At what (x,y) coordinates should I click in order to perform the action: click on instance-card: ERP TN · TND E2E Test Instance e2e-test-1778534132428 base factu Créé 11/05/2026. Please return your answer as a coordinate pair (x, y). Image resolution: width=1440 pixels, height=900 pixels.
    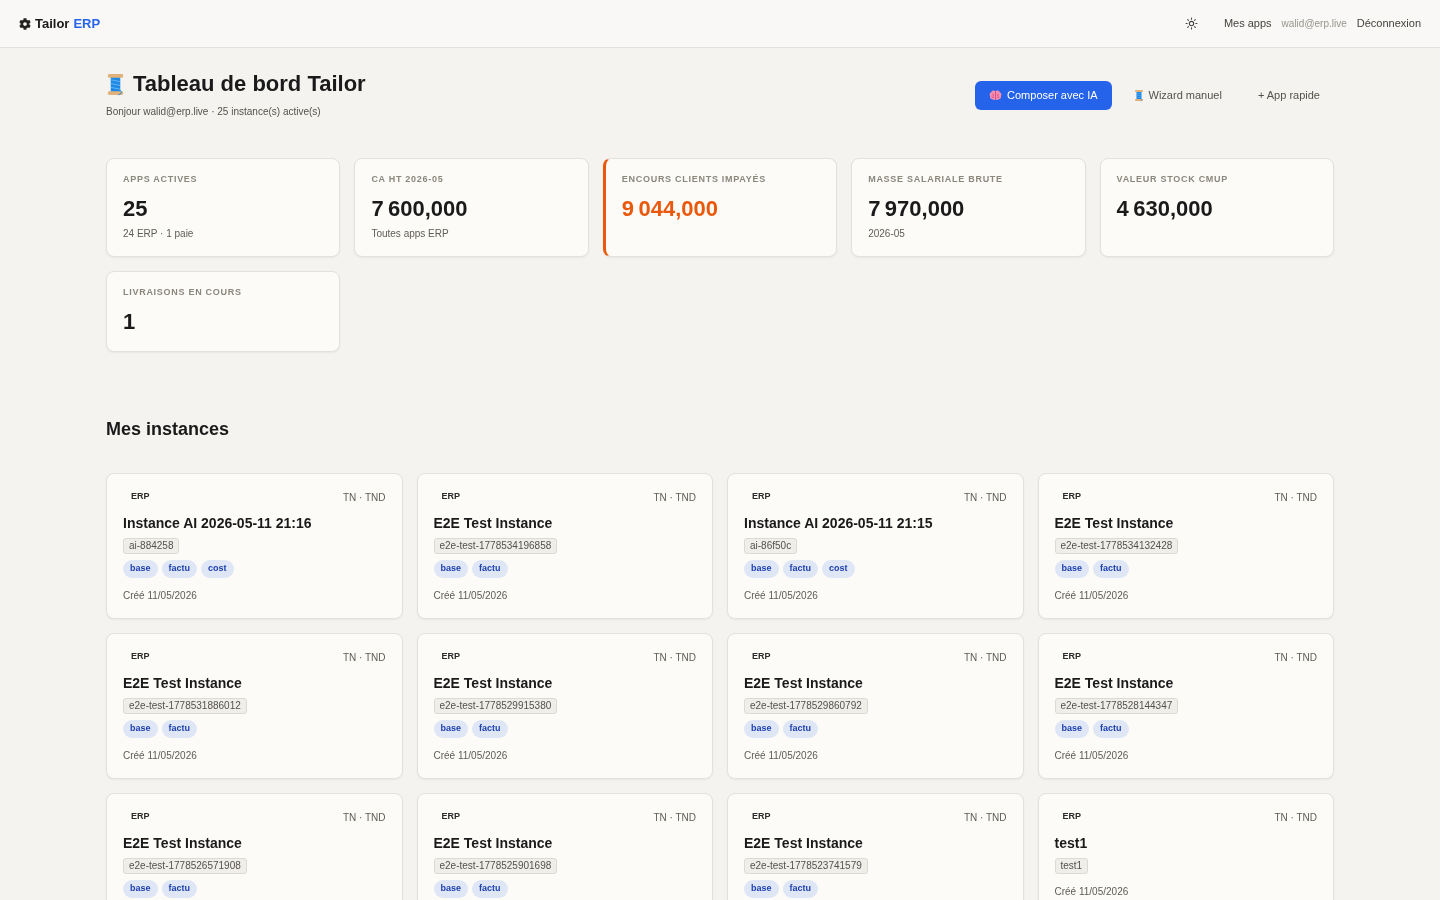
    Looking at the image, I should click on (1185, 546).